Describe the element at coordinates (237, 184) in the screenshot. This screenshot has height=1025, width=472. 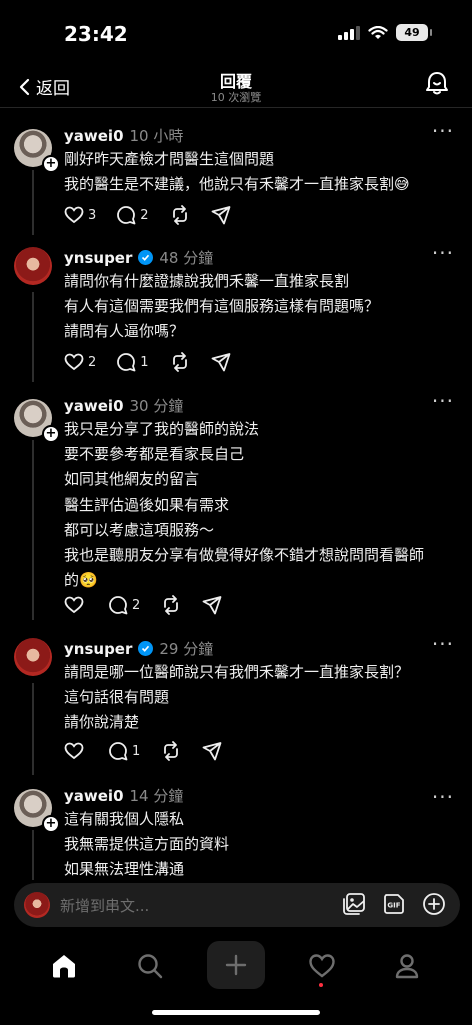
I see `post-line: 我的醫生是不建議，他說只有禾馨才一直推家長割😅` at that location.